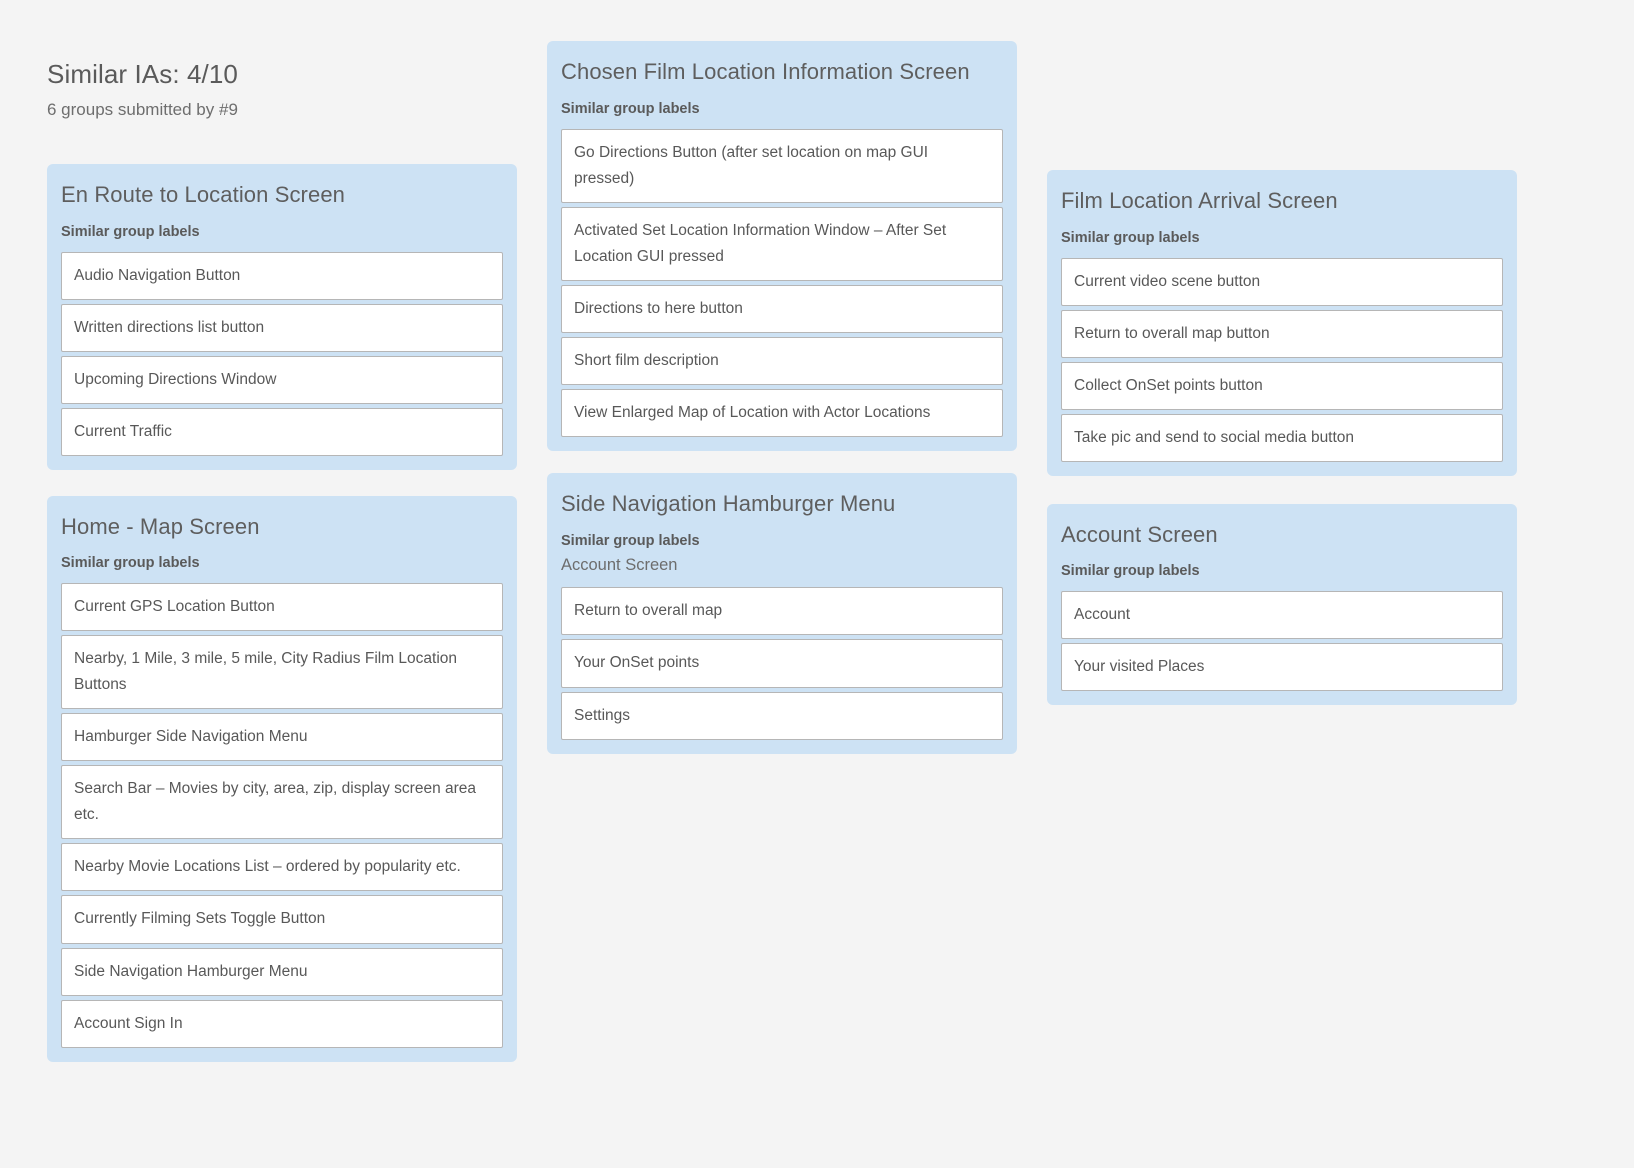 The image size is (1634, 1168). I want to click on label-list-item: Account, so click(1282, 615).